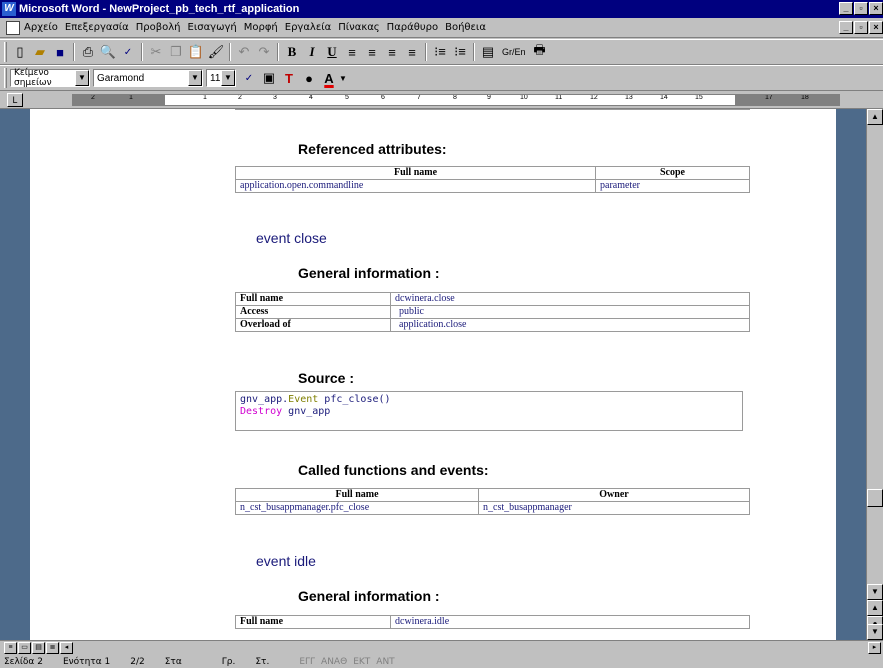 The width and height of the screenshot is (883, 668). I want to click on event-close-heading: event close, so click(291, 238).